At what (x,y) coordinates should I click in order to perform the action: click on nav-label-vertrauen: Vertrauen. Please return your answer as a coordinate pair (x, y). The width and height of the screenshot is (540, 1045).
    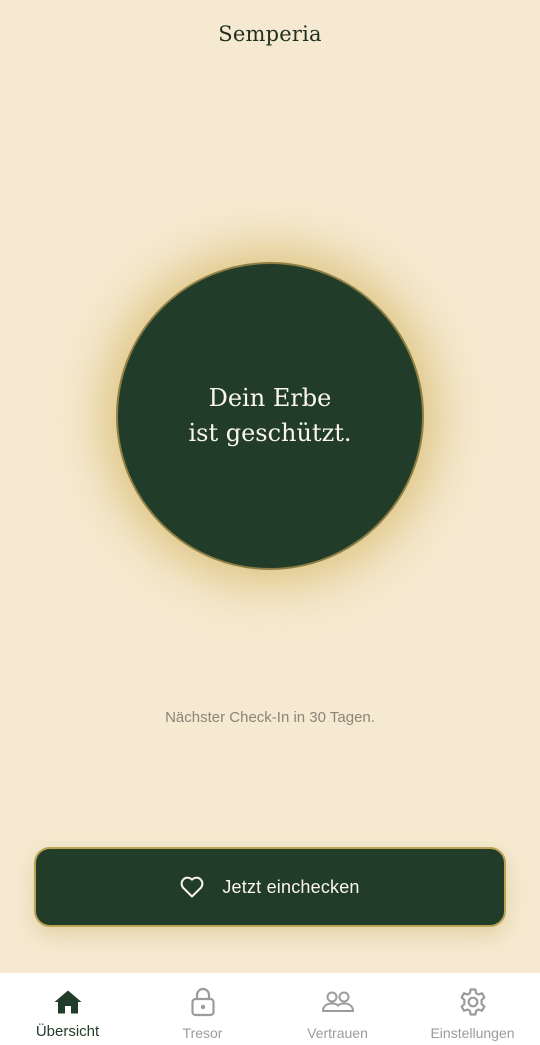
    Looking at the image, I should click on (337, 1033).